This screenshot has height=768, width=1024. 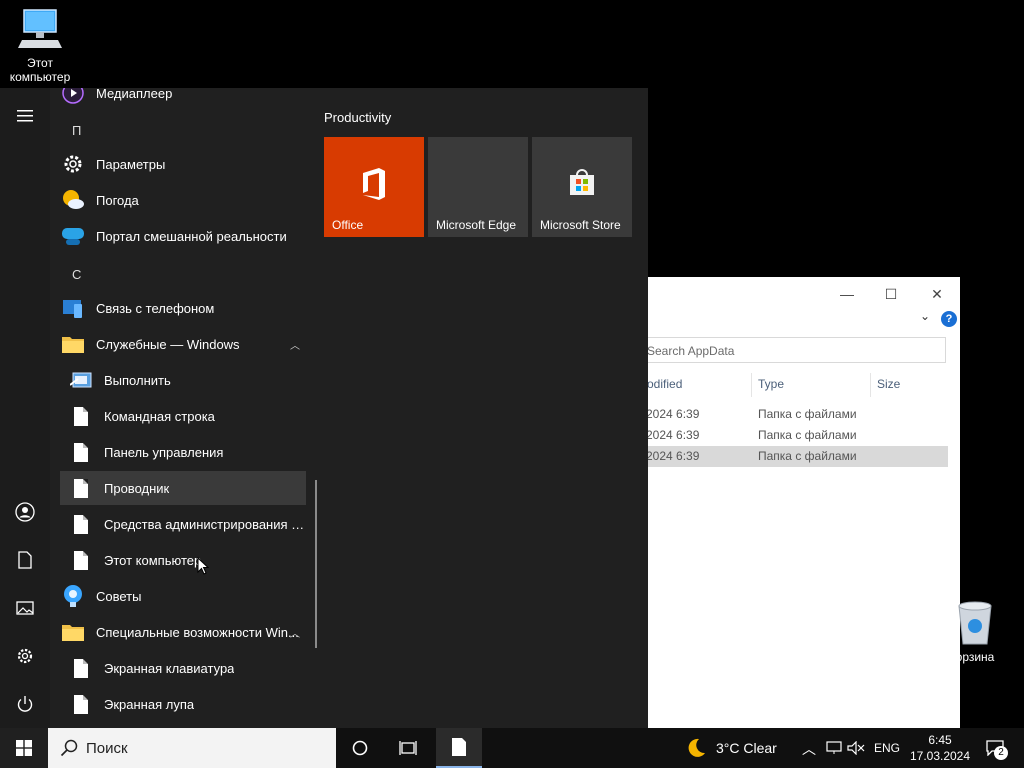 I want to click on tile-office: Office, so click(x=374, y=187).